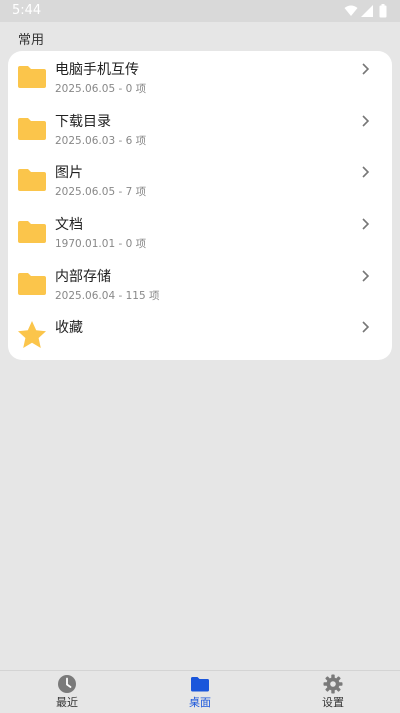  What do you see at coordinates (69, 173) in the screenshot?
I see `item-title: 图片` at bounding box center [69, 173].